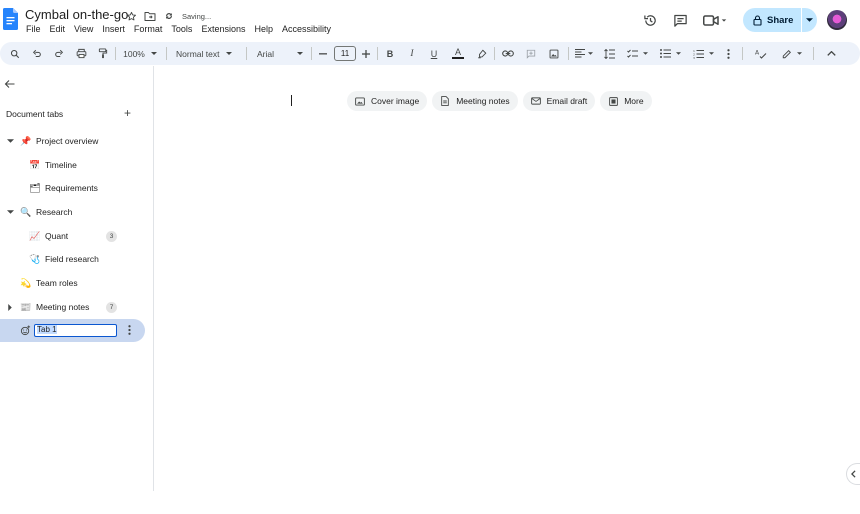 The width and height of the screenshot is (860, 514). I want to click on editing-mode-select, so click(792, 53).